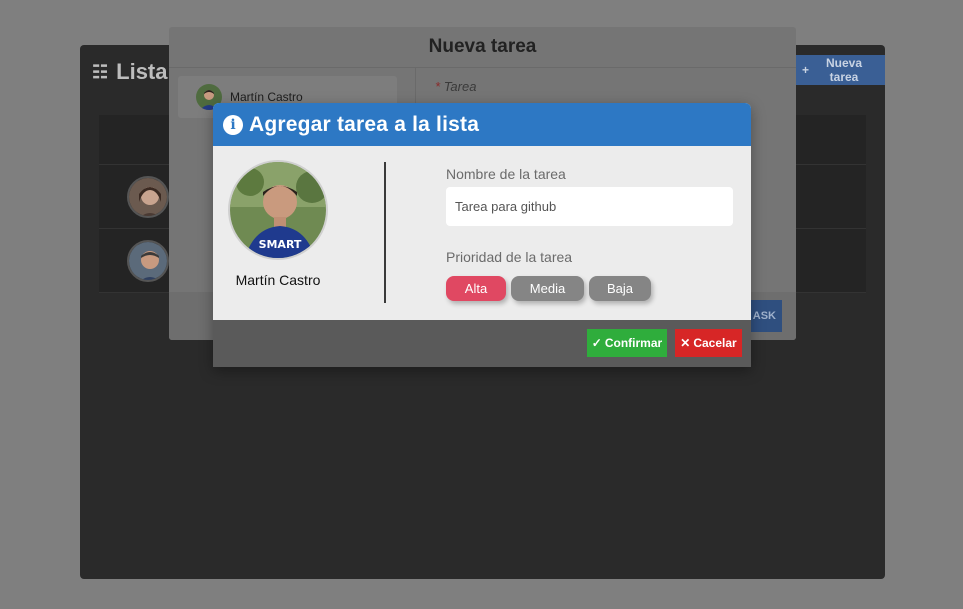  Describe the element at coordinates (685, 343) in the screenshot. I see `close-icon: ✕` at that location.